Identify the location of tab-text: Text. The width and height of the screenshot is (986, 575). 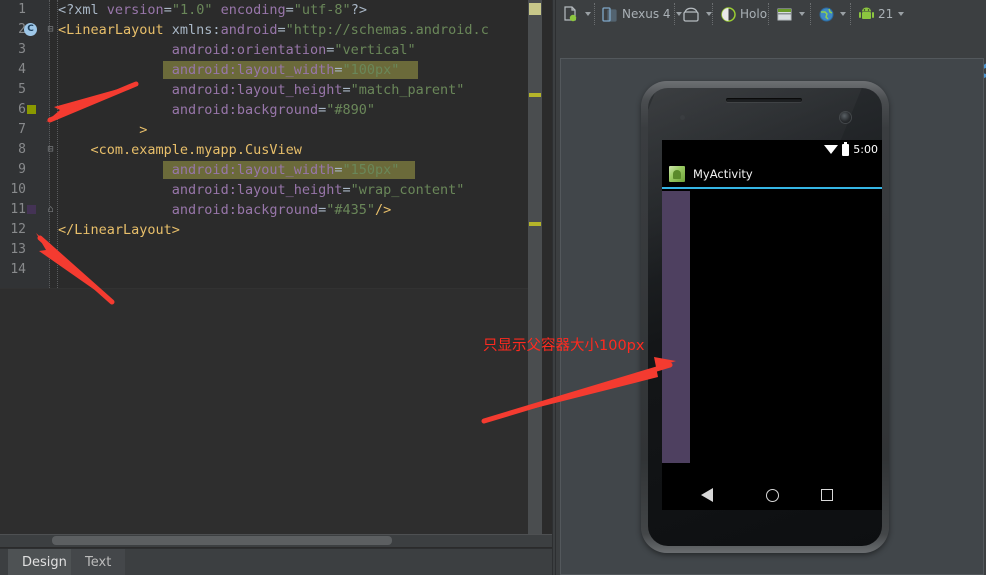
(98, 562).